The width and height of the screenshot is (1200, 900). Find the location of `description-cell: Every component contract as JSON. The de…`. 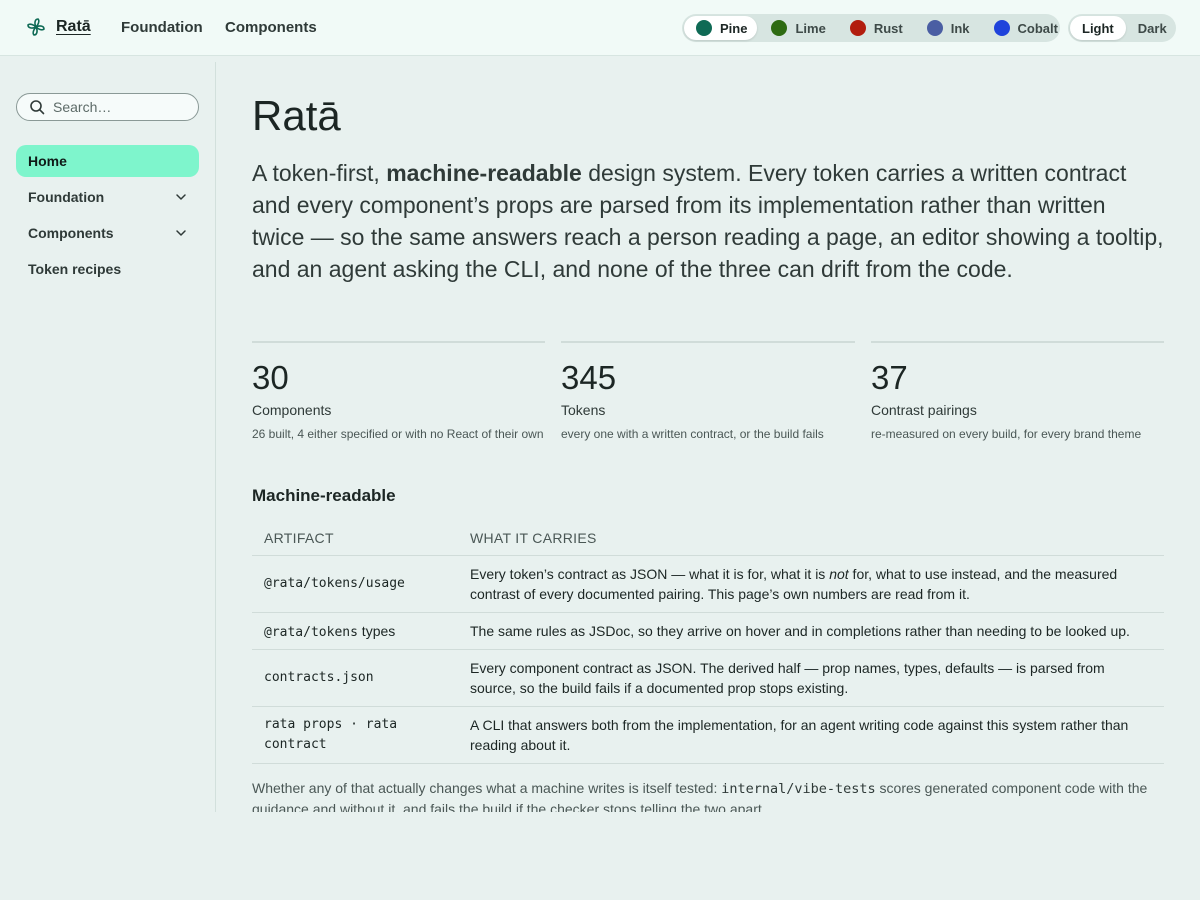

description-cell: Every component contract as JSON. The de… is located at coordinates (810, 678).